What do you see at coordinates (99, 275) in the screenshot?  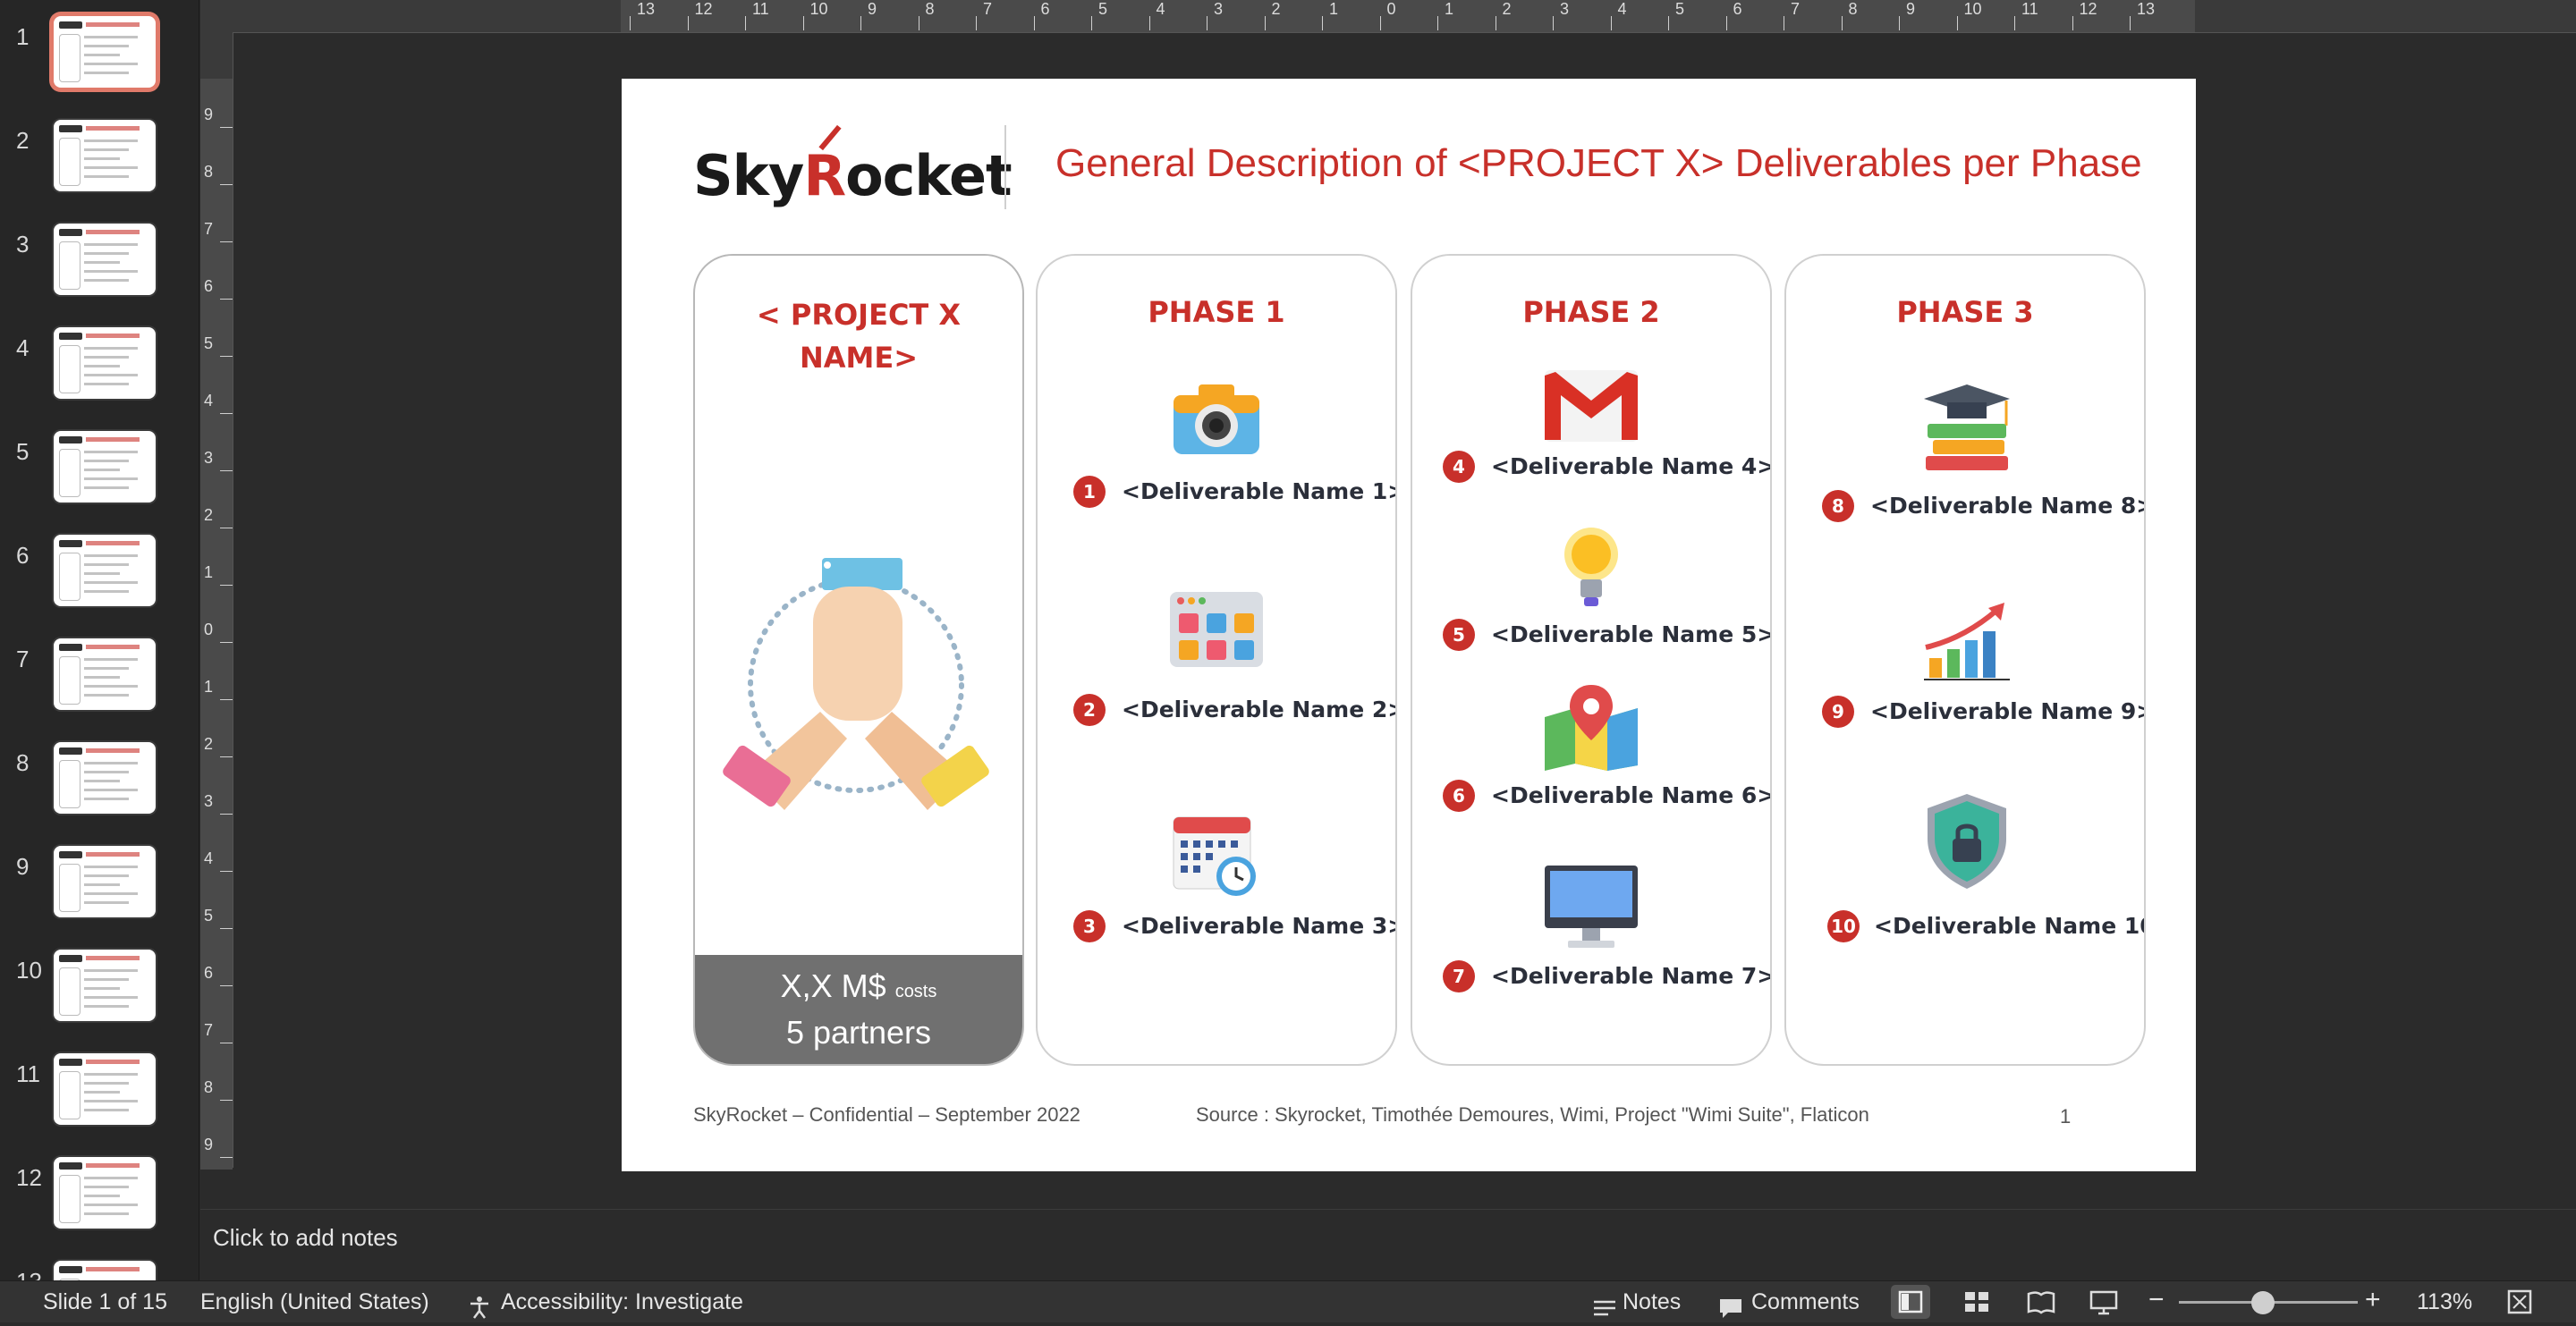 I see `slide-thumbnail: 3` at bounding box center [99, 275].